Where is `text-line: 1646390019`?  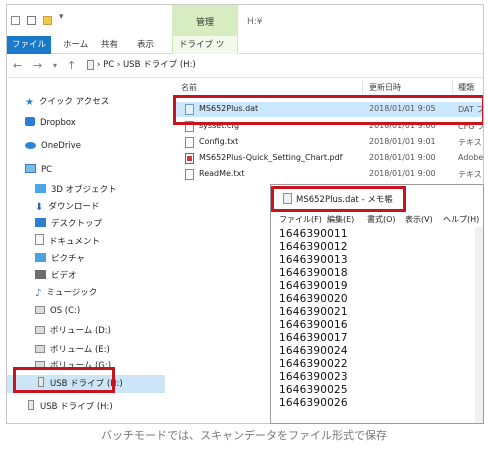
text-line: 1646390019 is located at coordinates (313, 286).